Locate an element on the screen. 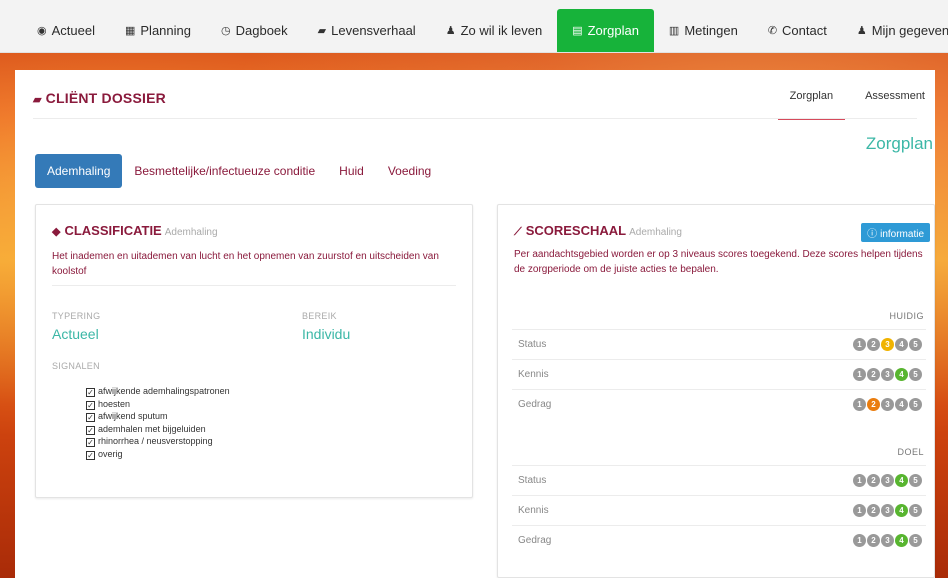 The width and height of the screenshot is (948, 578). divider is located at coordinates (475, 118).